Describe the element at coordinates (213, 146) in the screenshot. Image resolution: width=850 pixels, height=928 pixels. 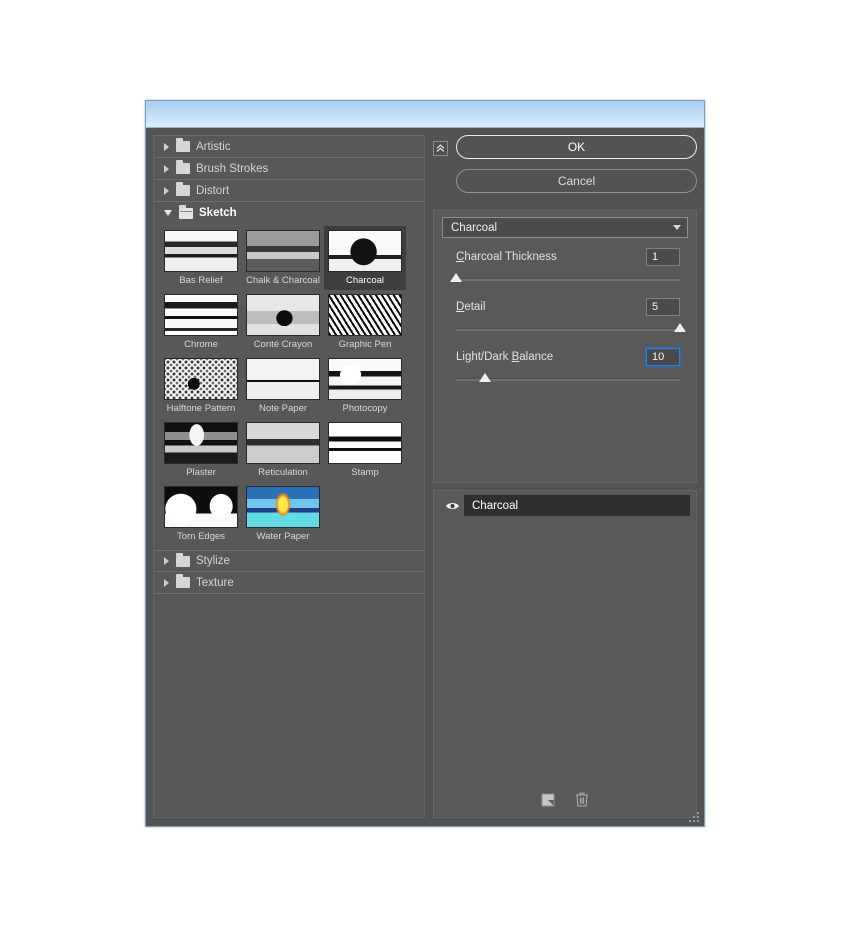
I see `category-label: Artistic` at that location.